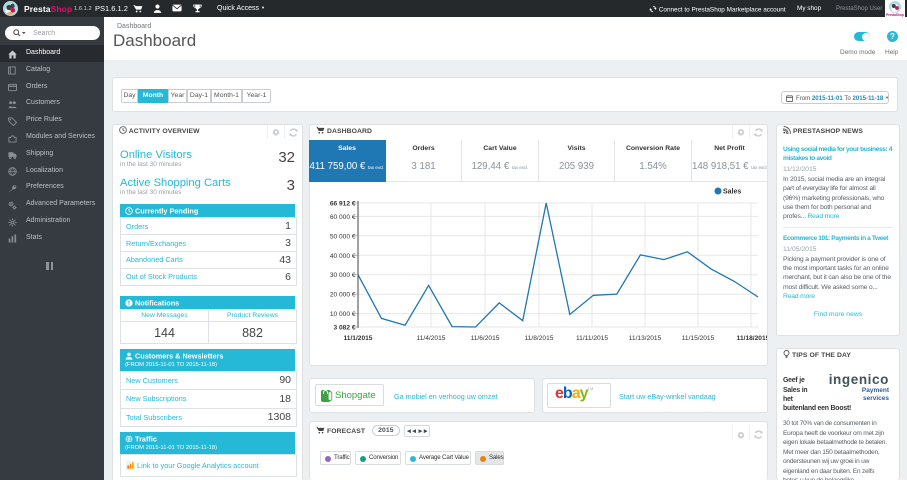 The height and width of the screenshot is (480, 907). Describe the element at coordinates (343, 275) in the screenshot. I see `svg-text: 30 000 €` at that location.